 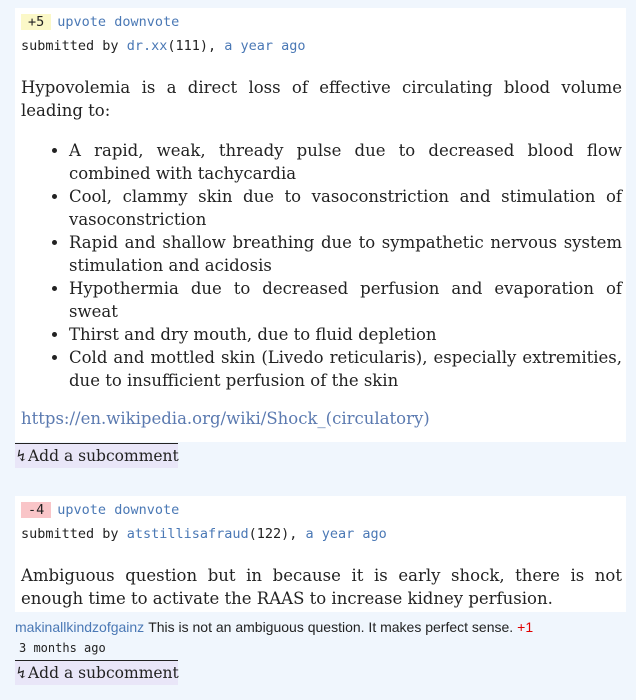 I want to click on author-link: dr.xx, so click(x=147, y=46).